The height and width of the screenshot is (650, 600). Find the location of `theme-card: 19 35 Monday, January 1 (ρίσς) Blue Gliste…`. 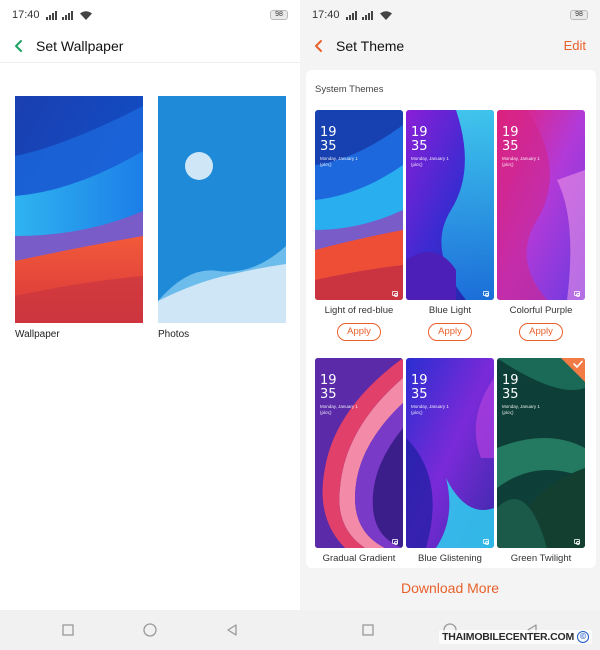

theme-card: 19 35 Monday, January 1 (ρίσς) Blue Gliste… is located at coordinates (450, 461).